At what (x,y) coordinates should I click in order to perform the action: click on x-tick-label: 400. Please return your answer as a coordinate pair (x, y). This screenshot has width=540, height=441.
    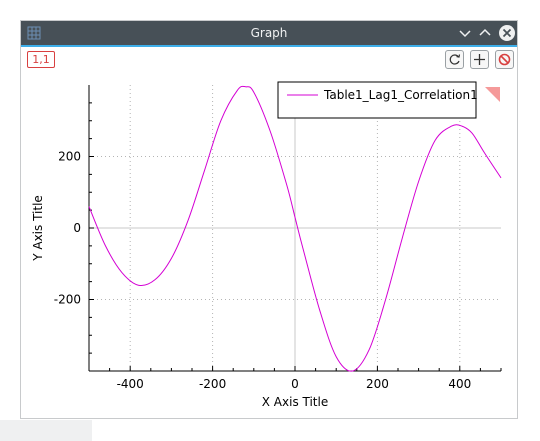
    Looking at the image, I should click on (459, 384).